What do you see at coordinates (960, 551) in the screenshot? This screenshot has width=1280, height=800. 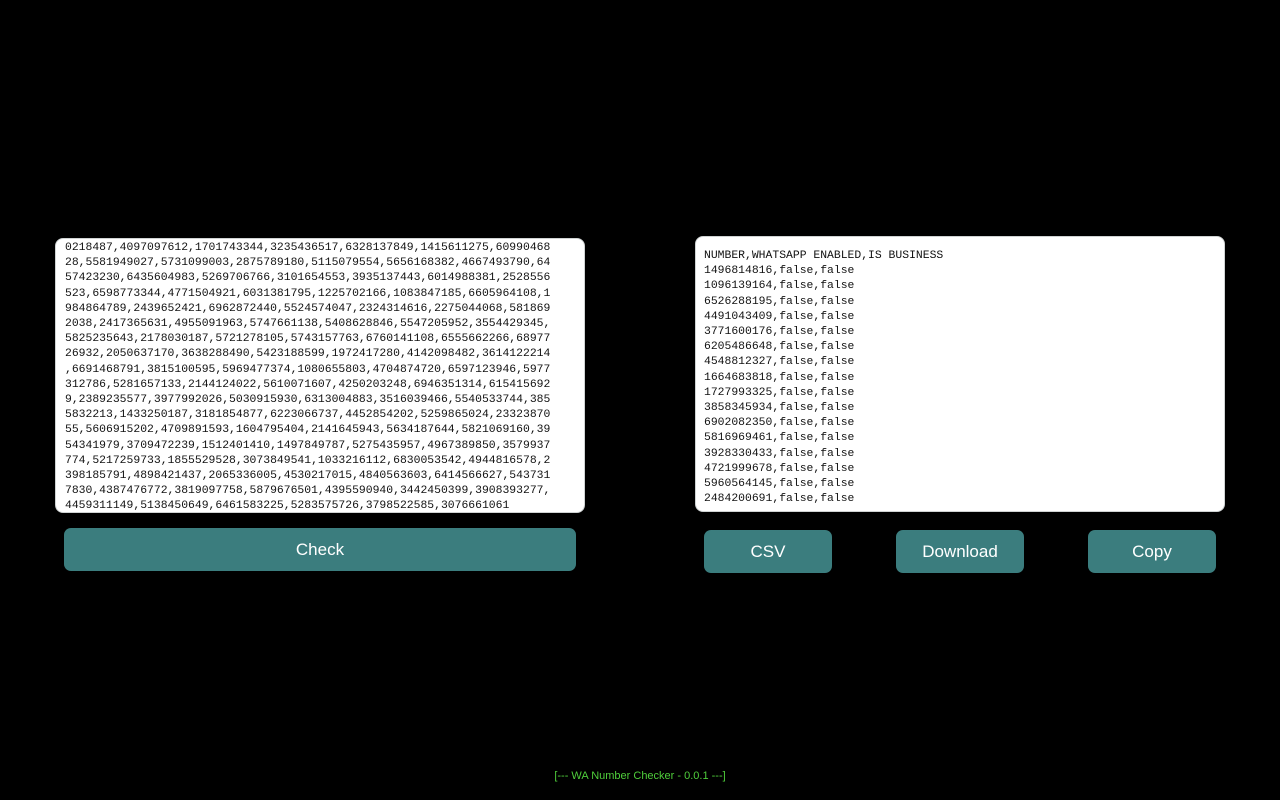 I see `download-button: Download` at bounding box center [960, 551].